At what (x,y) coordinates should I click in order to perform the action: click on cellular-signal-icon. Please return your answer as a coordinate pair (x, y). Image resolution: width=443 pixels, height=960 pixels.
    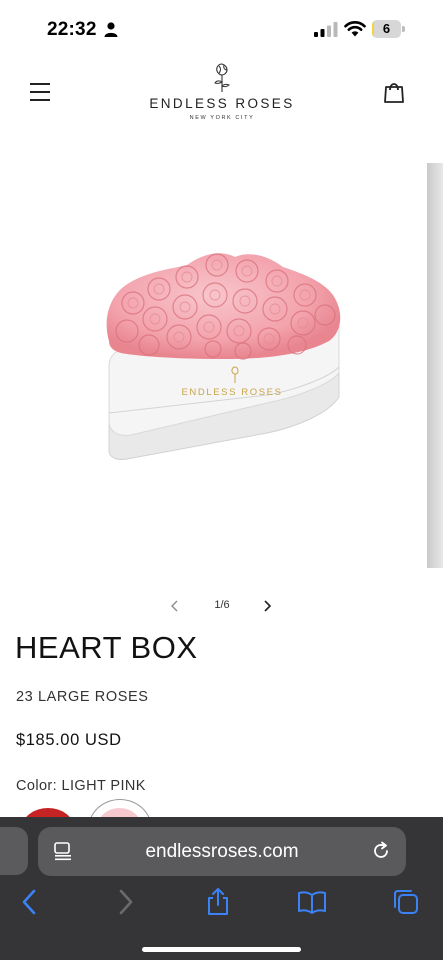
    Looking at the image, I should click on (326, 29).